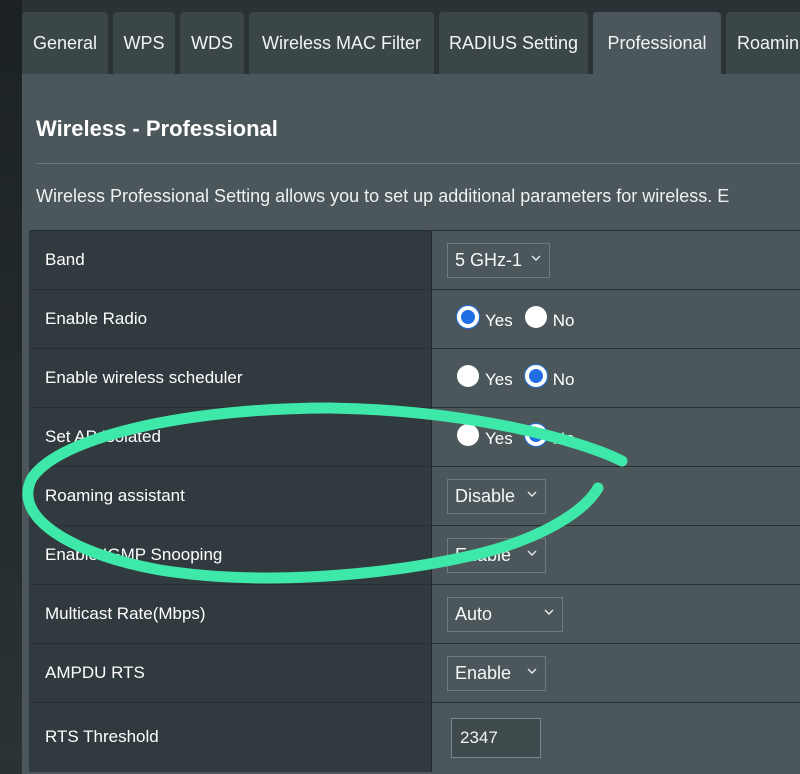 The image size is (800, 774). I want to click on tab-roaming: Roamin, so click(763, 43).